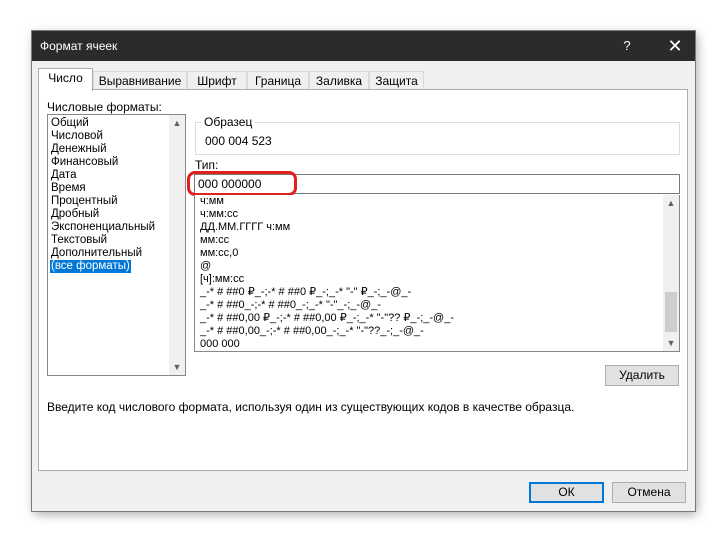 The width and height of the screenshot is (728, 543). I want to click on category-item: Денежный, so click(79, 149).